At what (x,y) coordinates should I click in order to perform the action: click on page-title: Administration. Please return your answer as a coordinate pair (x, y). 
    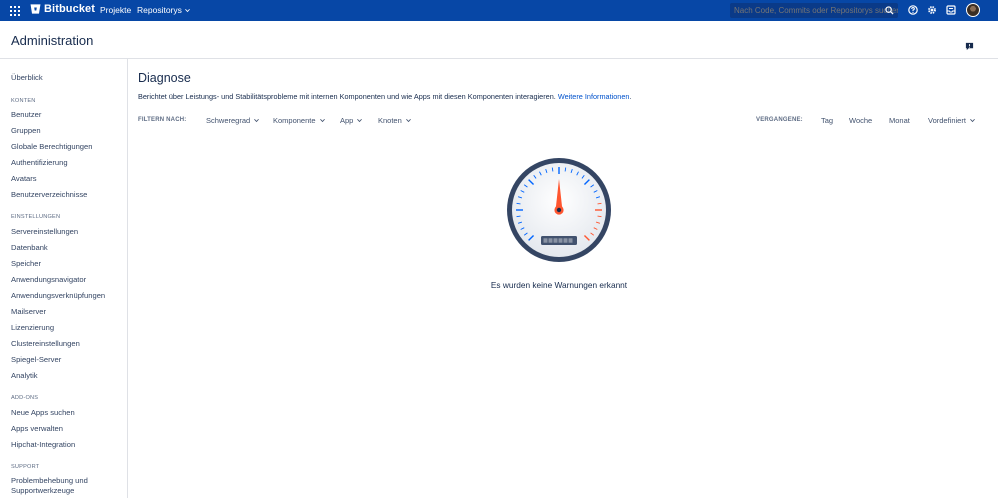
    Looking at the image, I should click on (52, 40).